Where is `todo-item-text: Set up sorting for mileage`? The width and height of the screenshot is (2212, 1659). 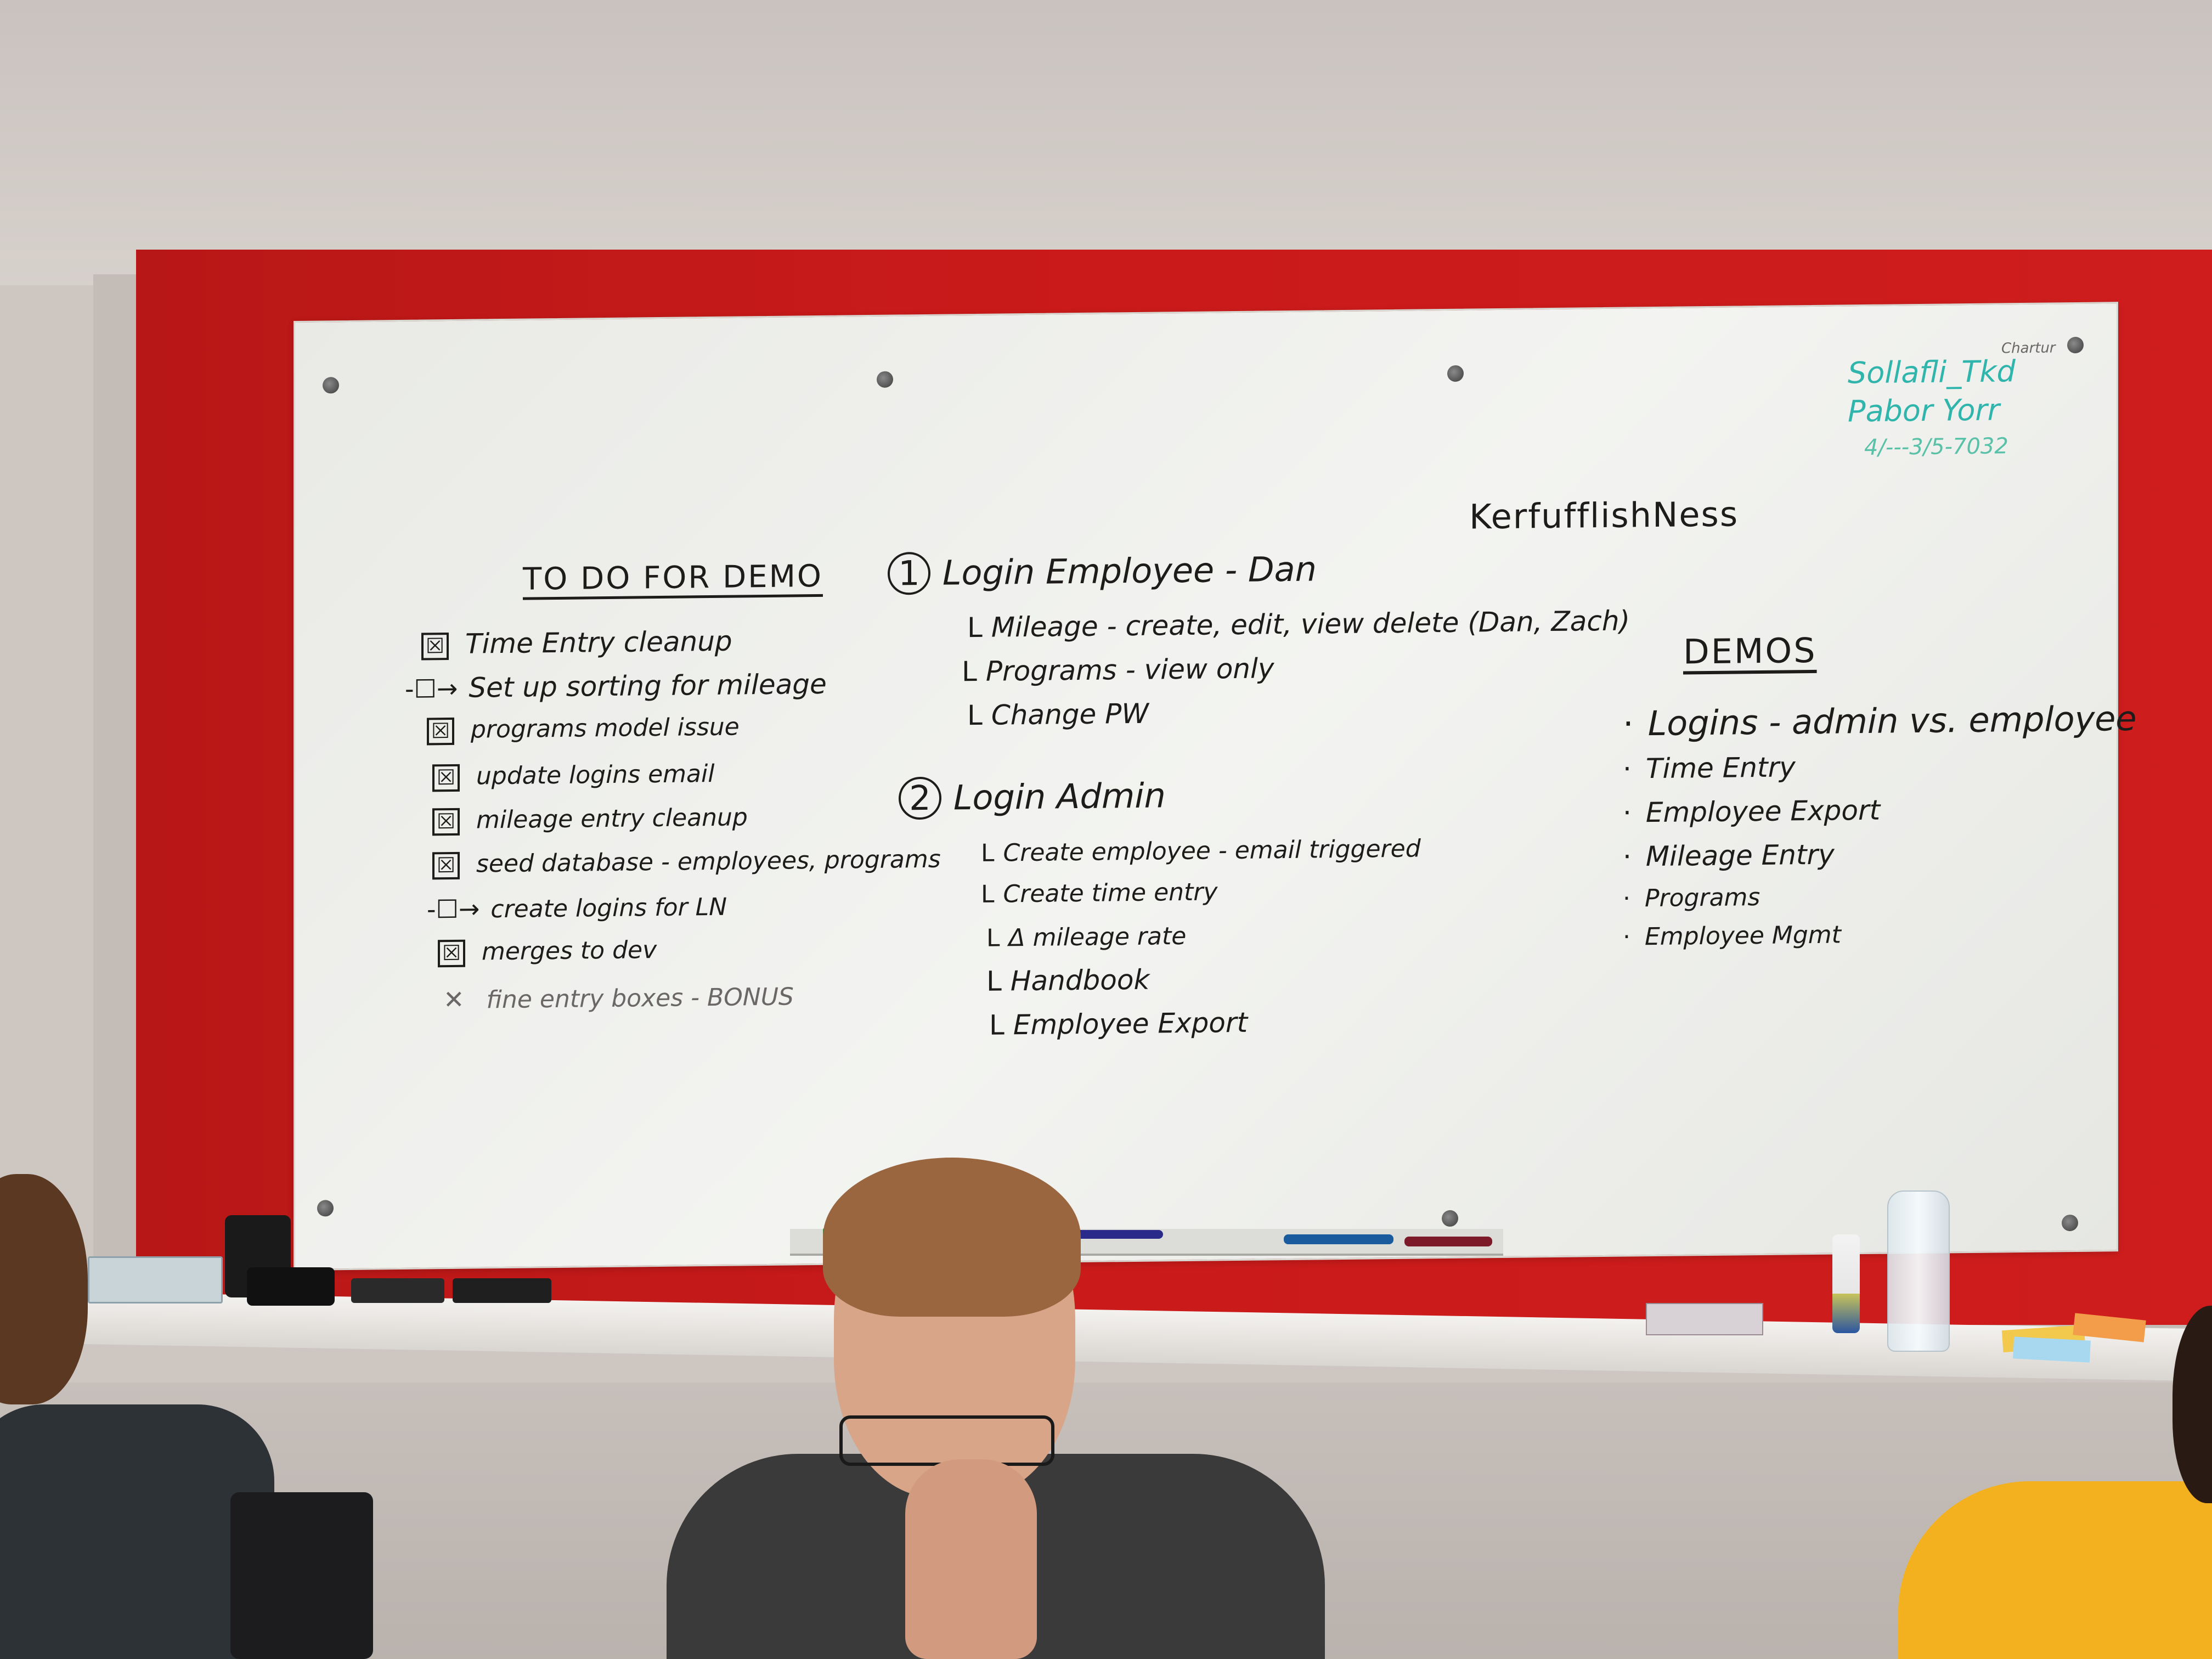
todo-item-text: Set up sorting for mileage is located at coordinates (648, 686).